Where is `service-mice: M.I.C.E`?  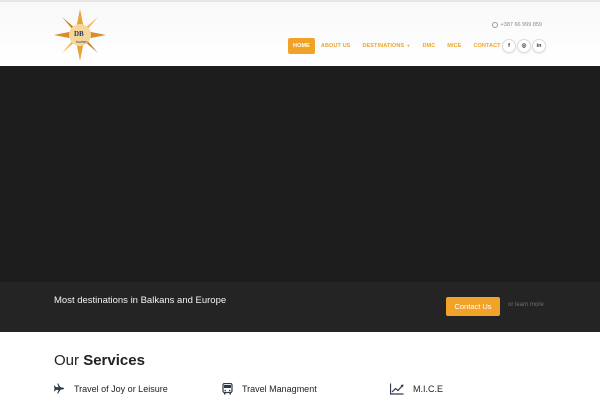
service-mice: M.I.C.E is located at coordinates (416, 389).